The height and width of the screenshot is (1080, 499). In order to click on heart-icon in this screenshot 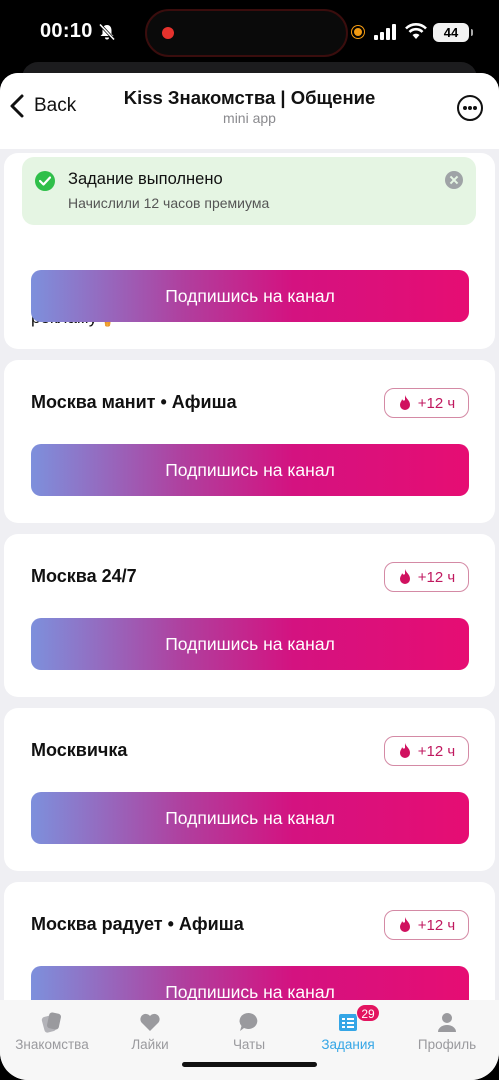, I will do `click(150, 1022)`.